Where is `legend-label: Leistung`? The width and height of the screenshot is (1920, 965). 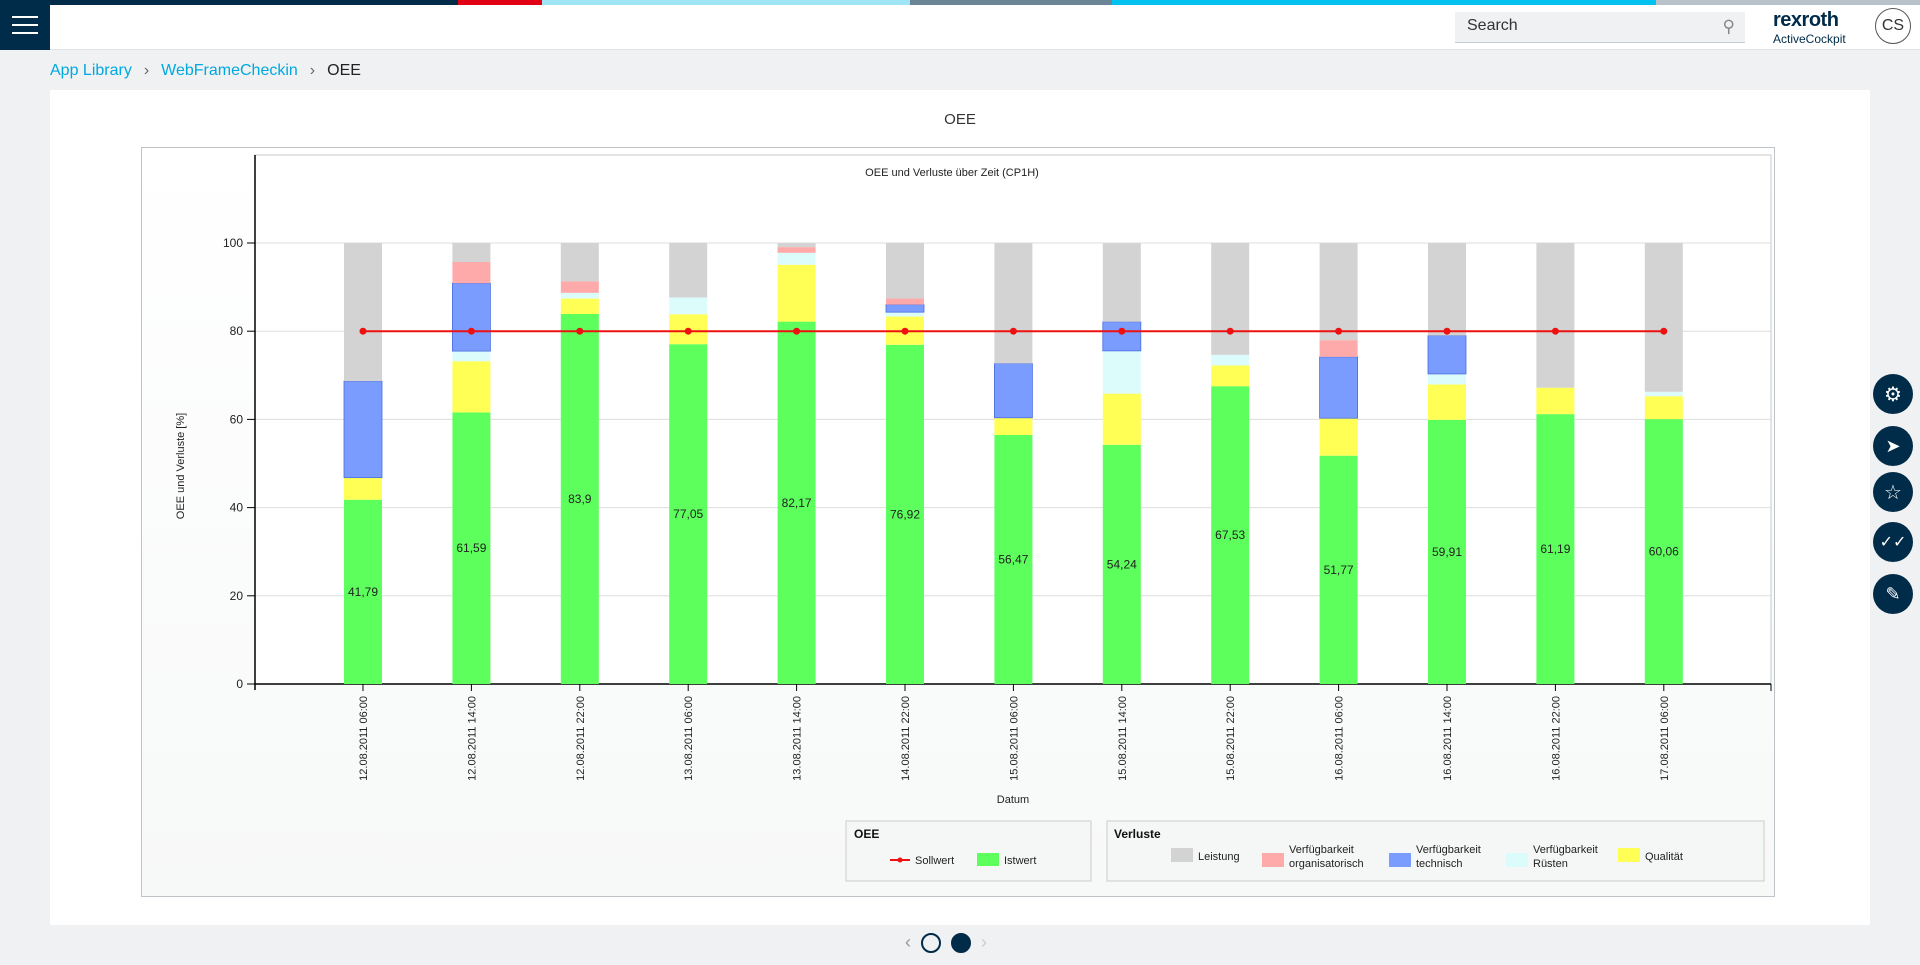 legend-label: Leistung is located at coordinates (1219, 857).